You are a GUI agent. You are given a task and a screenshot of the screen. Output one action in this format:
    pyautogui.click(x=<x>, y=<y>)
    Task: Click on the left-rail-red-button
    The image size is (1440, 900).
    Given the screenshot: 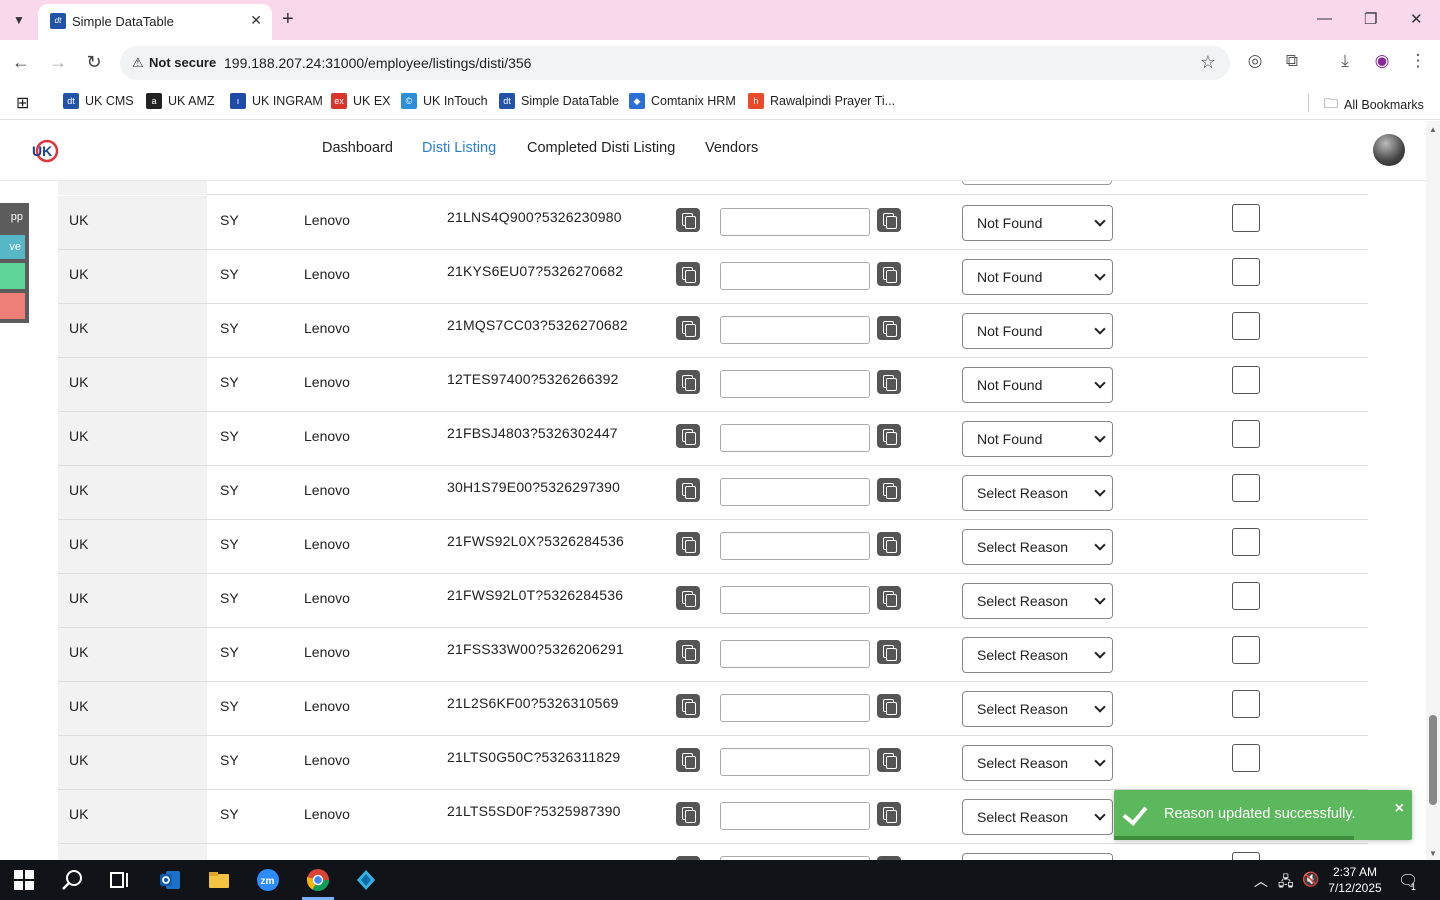 What is the action you would take?
    pyautogui.click(x=12, y=306)
    